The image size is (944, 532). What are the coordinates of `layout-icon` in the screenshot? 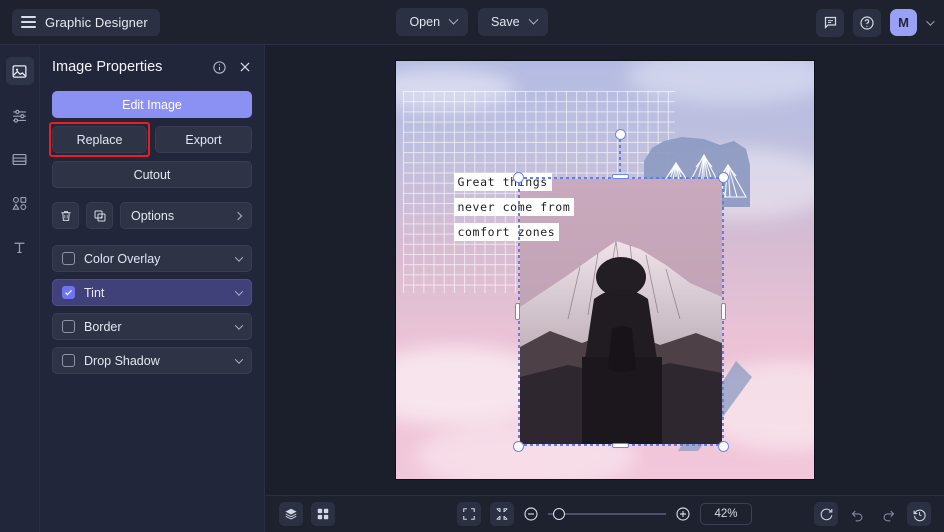 It's located at (19, 159).